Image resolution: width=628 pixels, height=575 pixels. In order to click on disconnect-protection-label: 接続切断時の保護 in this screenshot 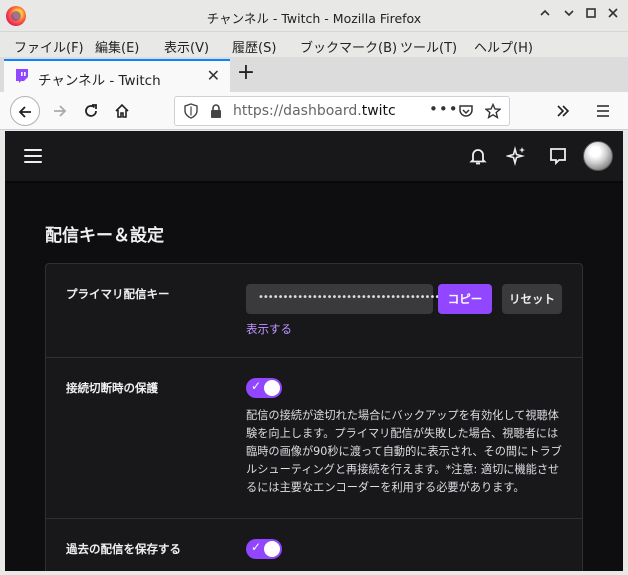, I will do `click(112, 388)`.